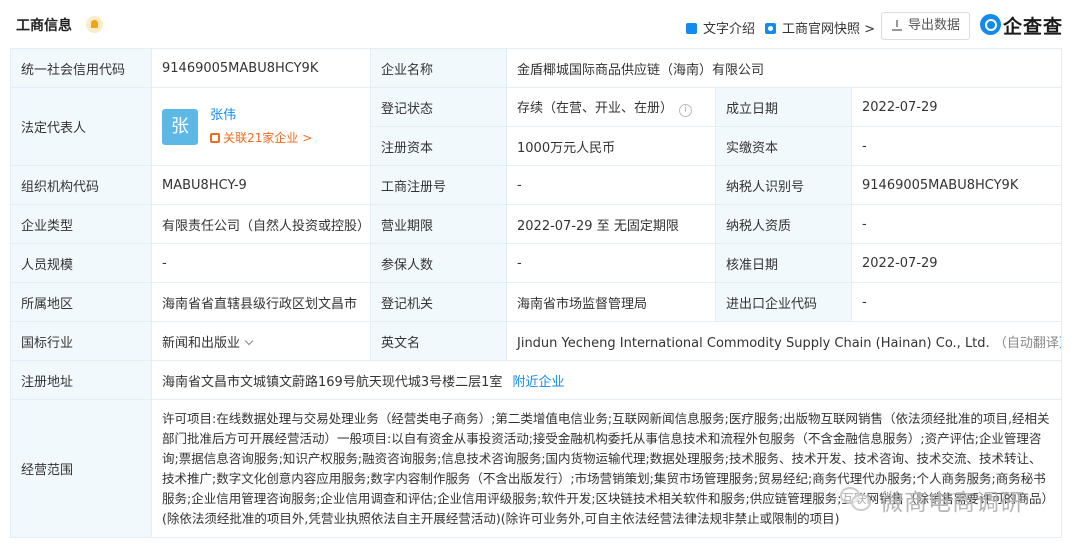 The height and width of the screenshot is (548, 1080). What do you see at coordinates (81, 126) in the screenshot?
I see `legal-rep-label: 法定代表人` at bounding box center [81, 126].